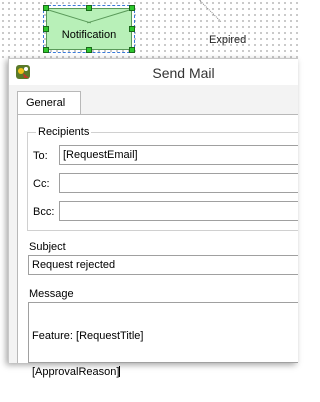  I want to click on message-label: Message, so click(51, 294).